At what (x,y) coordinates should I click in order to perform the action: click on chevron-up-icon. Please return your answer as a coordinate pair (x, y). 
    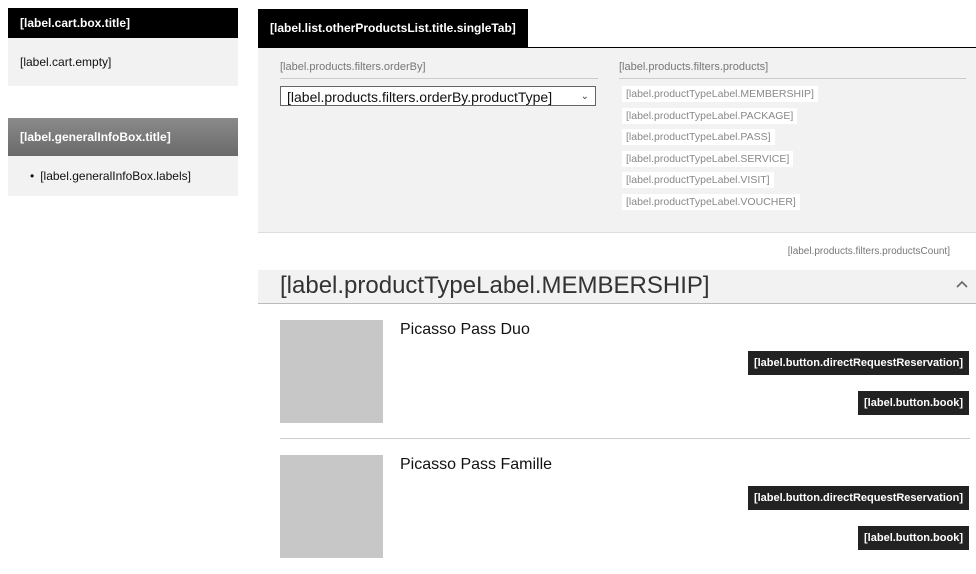
    Looking at the image, I should click on (962, 284).